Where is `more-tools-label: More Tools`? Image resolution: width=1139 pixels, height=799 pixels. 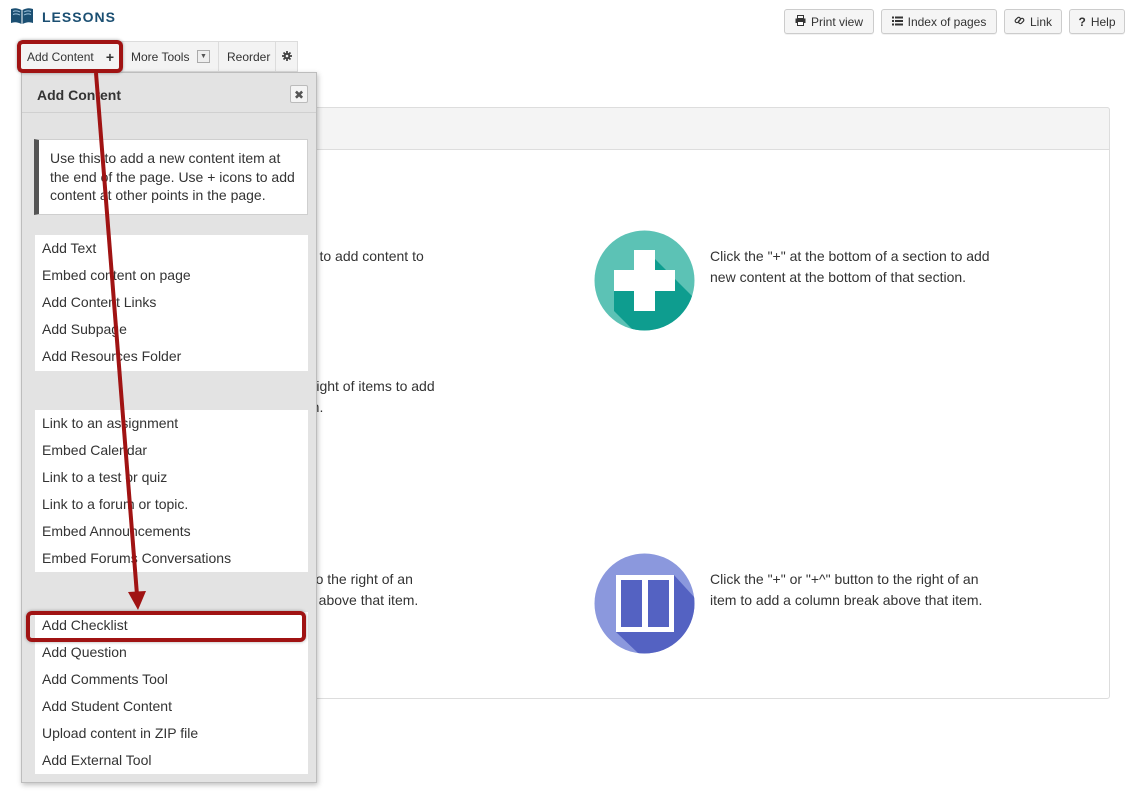
more-tools-label: More Tools is located at coordinates (160, 56).